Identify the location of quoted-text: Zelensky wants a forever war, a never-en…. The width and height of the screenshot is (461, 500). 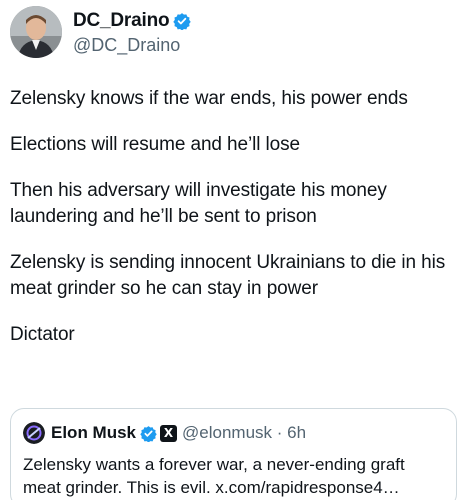
(214, 476).